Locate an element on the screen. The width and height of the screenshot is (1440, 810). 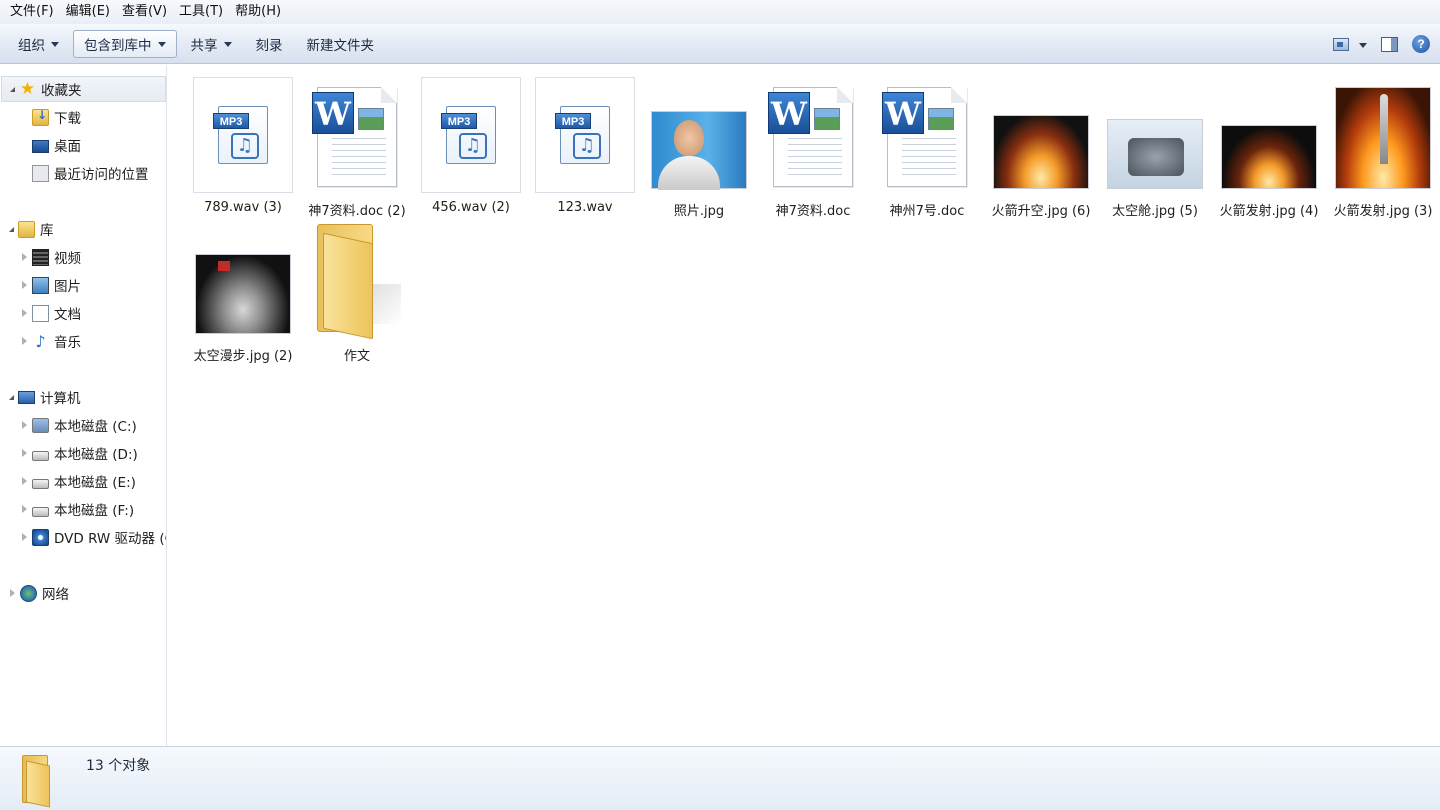
nav-music: ♪ 音乐 is located at coordinates (40, 341).